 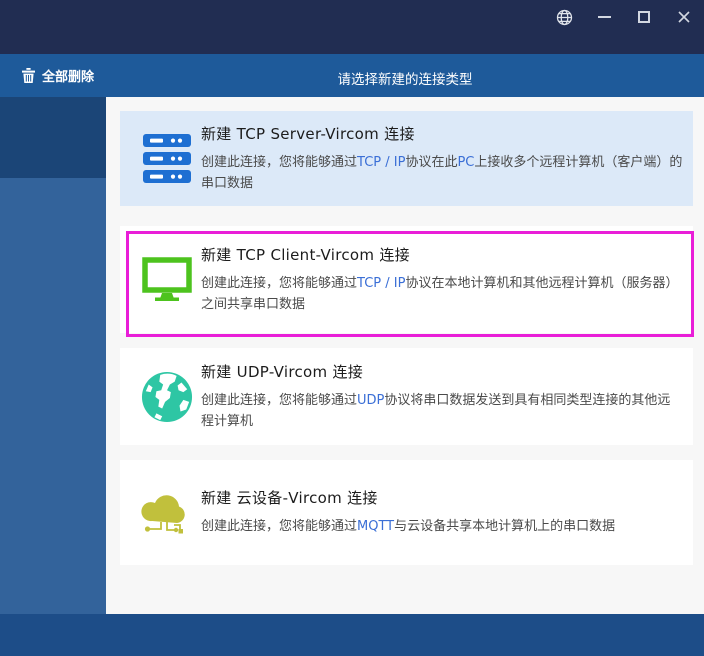 I want to click on card-title: 新建 云设备-Vircom 连接, so click(x=289, y=498).